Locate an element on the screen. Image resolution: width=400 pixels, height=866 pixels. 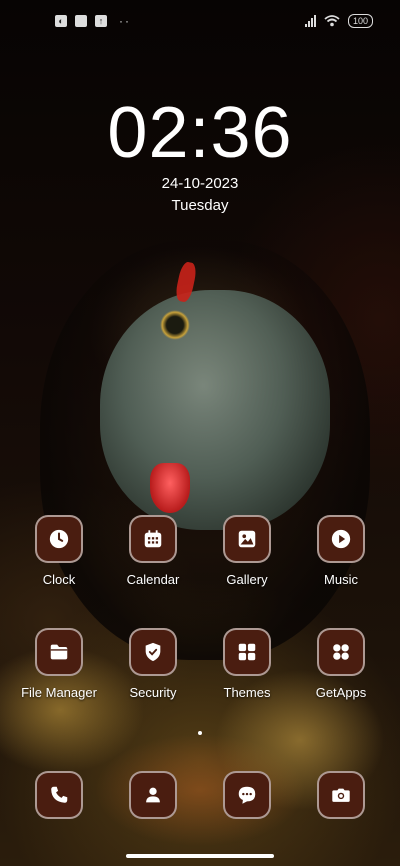
app-label: Security is located at coordinates (153, 692).